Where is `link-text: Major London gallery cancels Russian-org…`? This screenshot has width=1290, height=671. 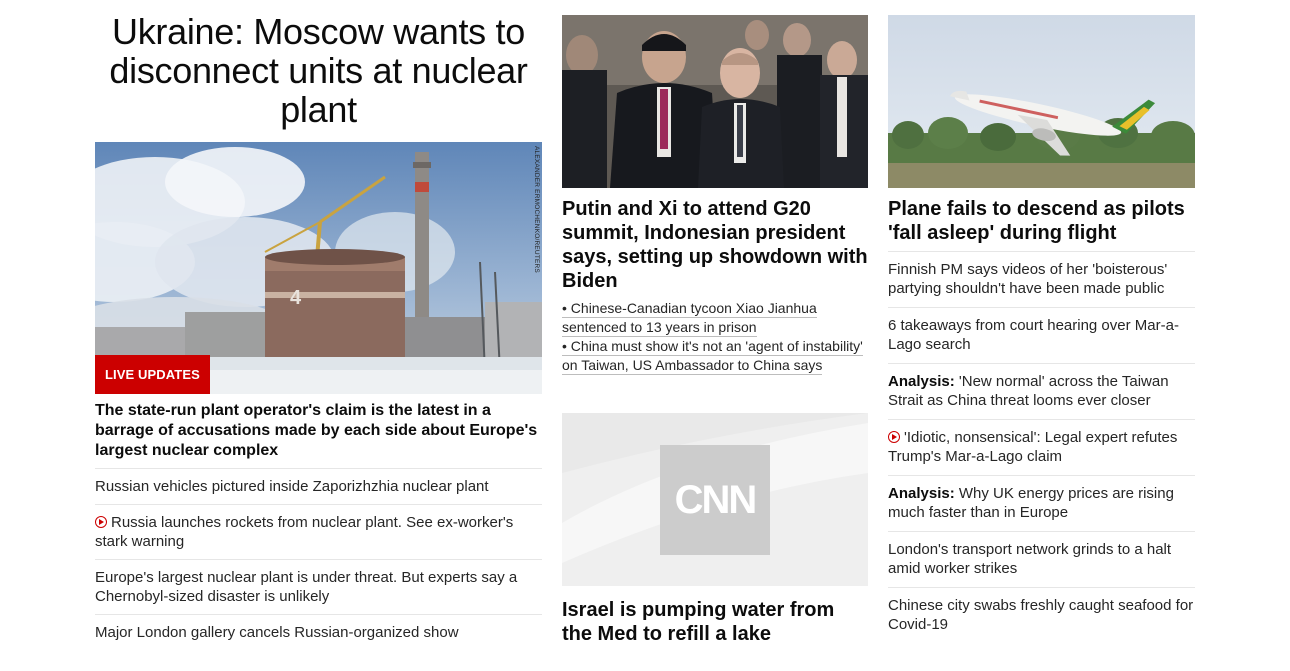 link-text: Major London gallery cancels Russian-org… is located at coordinates (277, 632).